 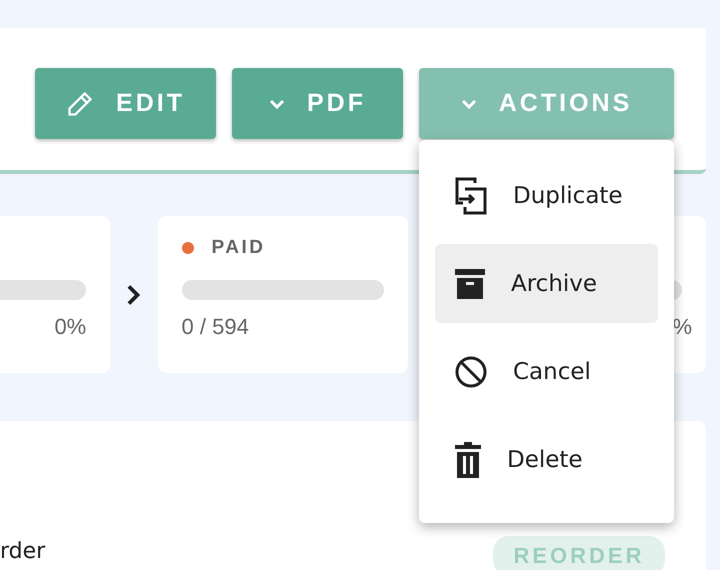 What do you see at coordinates (70, 327) in the screenshot?
I see `stage-percent: 0%` at bounding box center [70, 327].